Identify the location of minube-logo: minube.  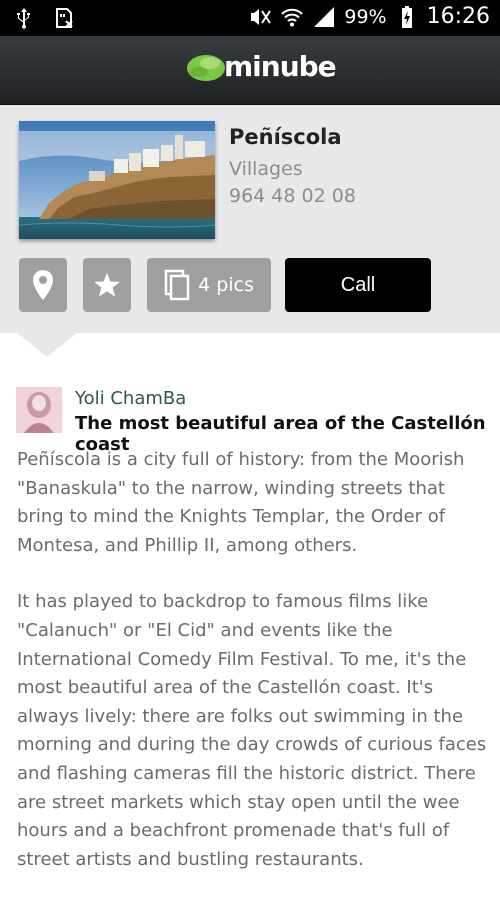
(261, 66).